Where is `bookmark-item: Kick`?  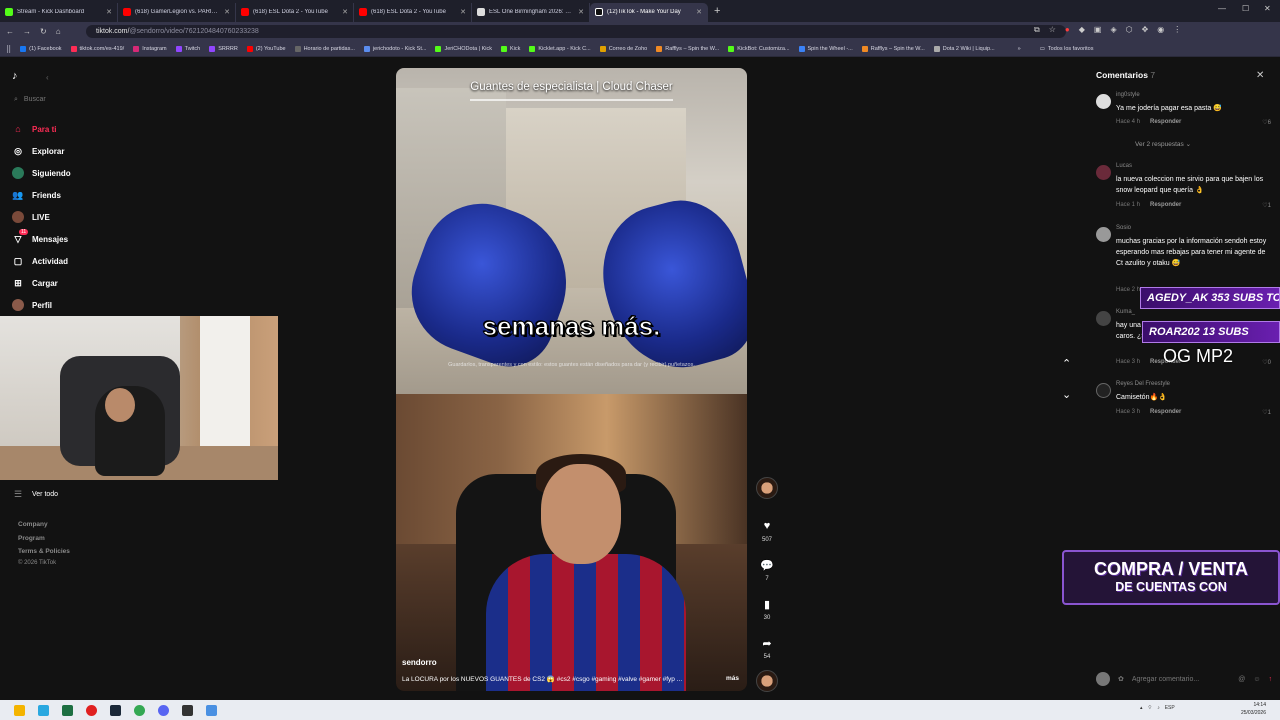
bookmark-item: Kick is located at coordinates (510, 48).